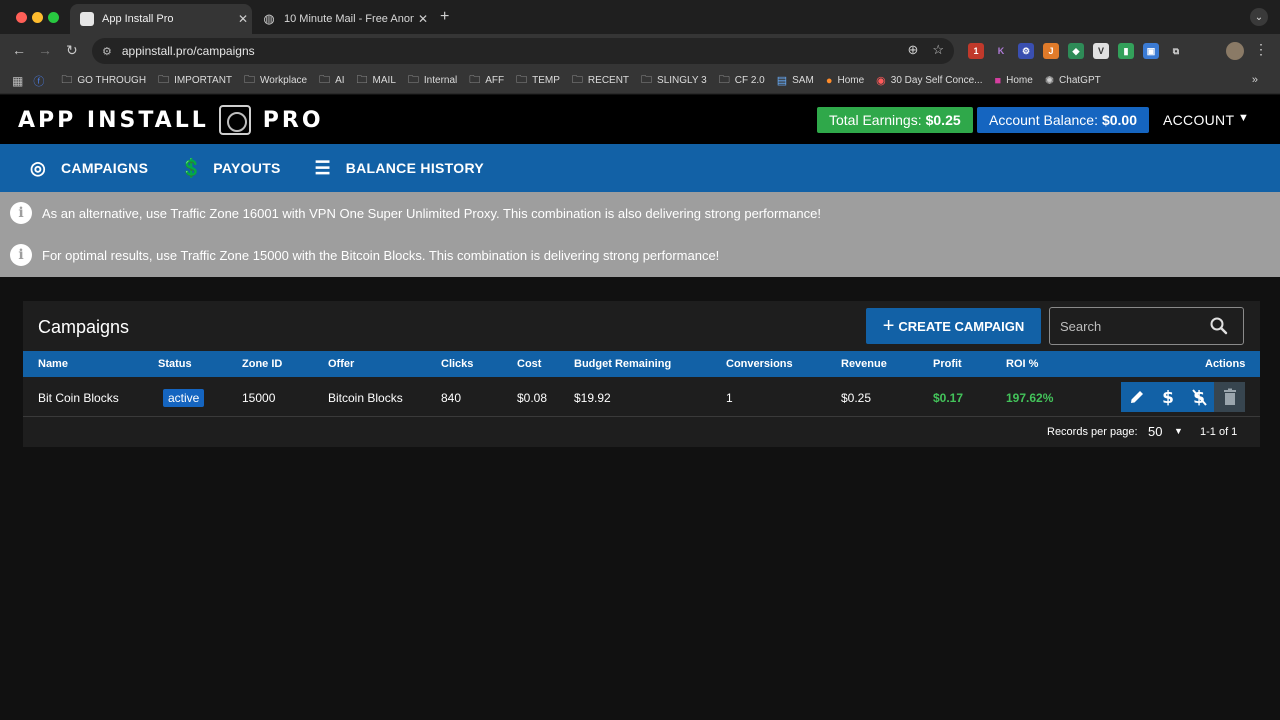  Describe the element at coordinates (674, 80) in the screenshot. I see `bookmark-folder: 🗀 SLINGLY 3` at that location.